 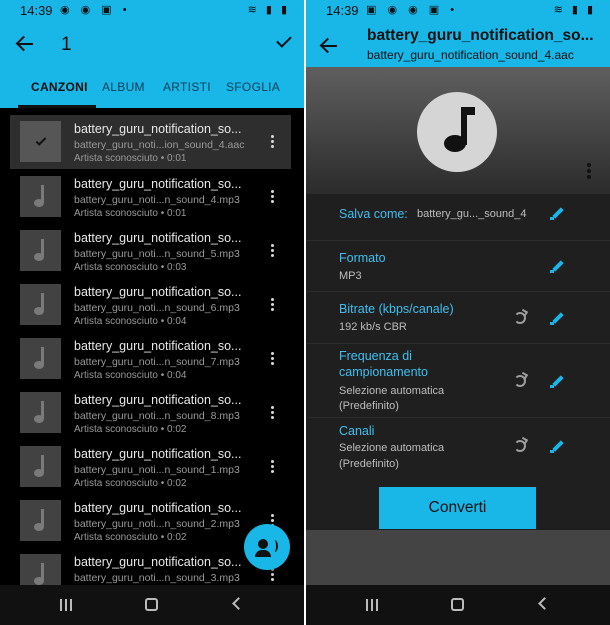 What do you see at coordinates (472, 214) in the screenshot?
I see `save-as-value: battery_gu..._sound_4` at bounding box center [472, 214].